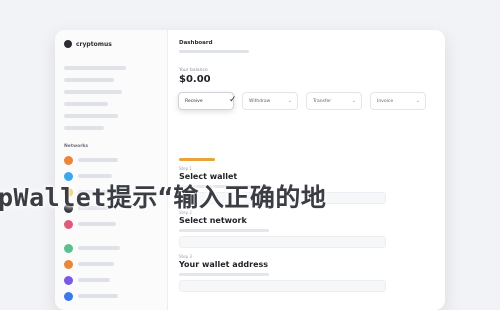 The image size is (500, 310). Describe the element at coordinates (185, 256) in the screenshot. I see `step-label: Step 3` at that location.